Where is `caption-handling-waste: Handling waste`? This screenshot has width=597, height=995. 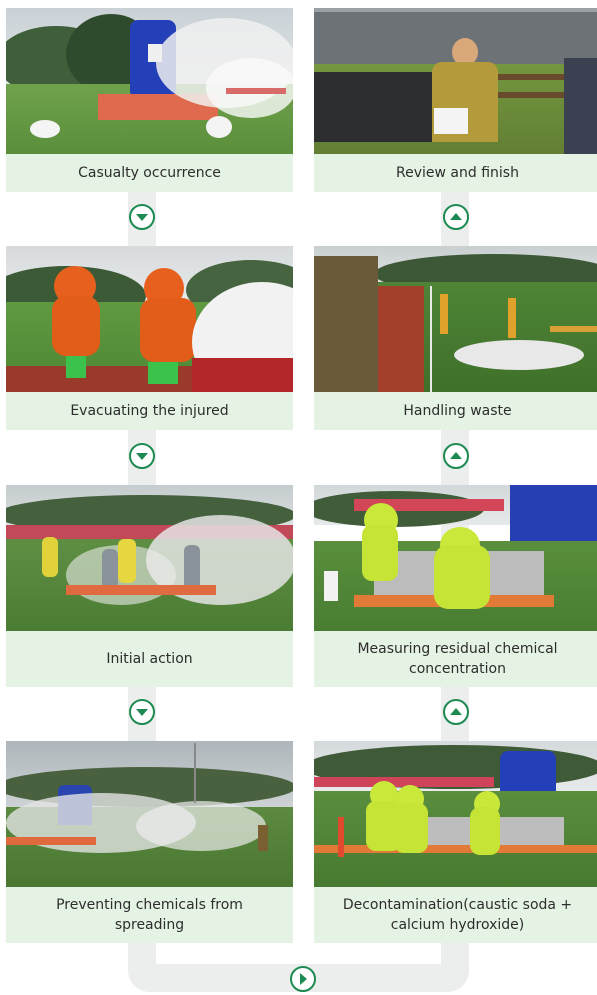 caption-handling-waste: Handling waste is located at coordinates (455, 411).